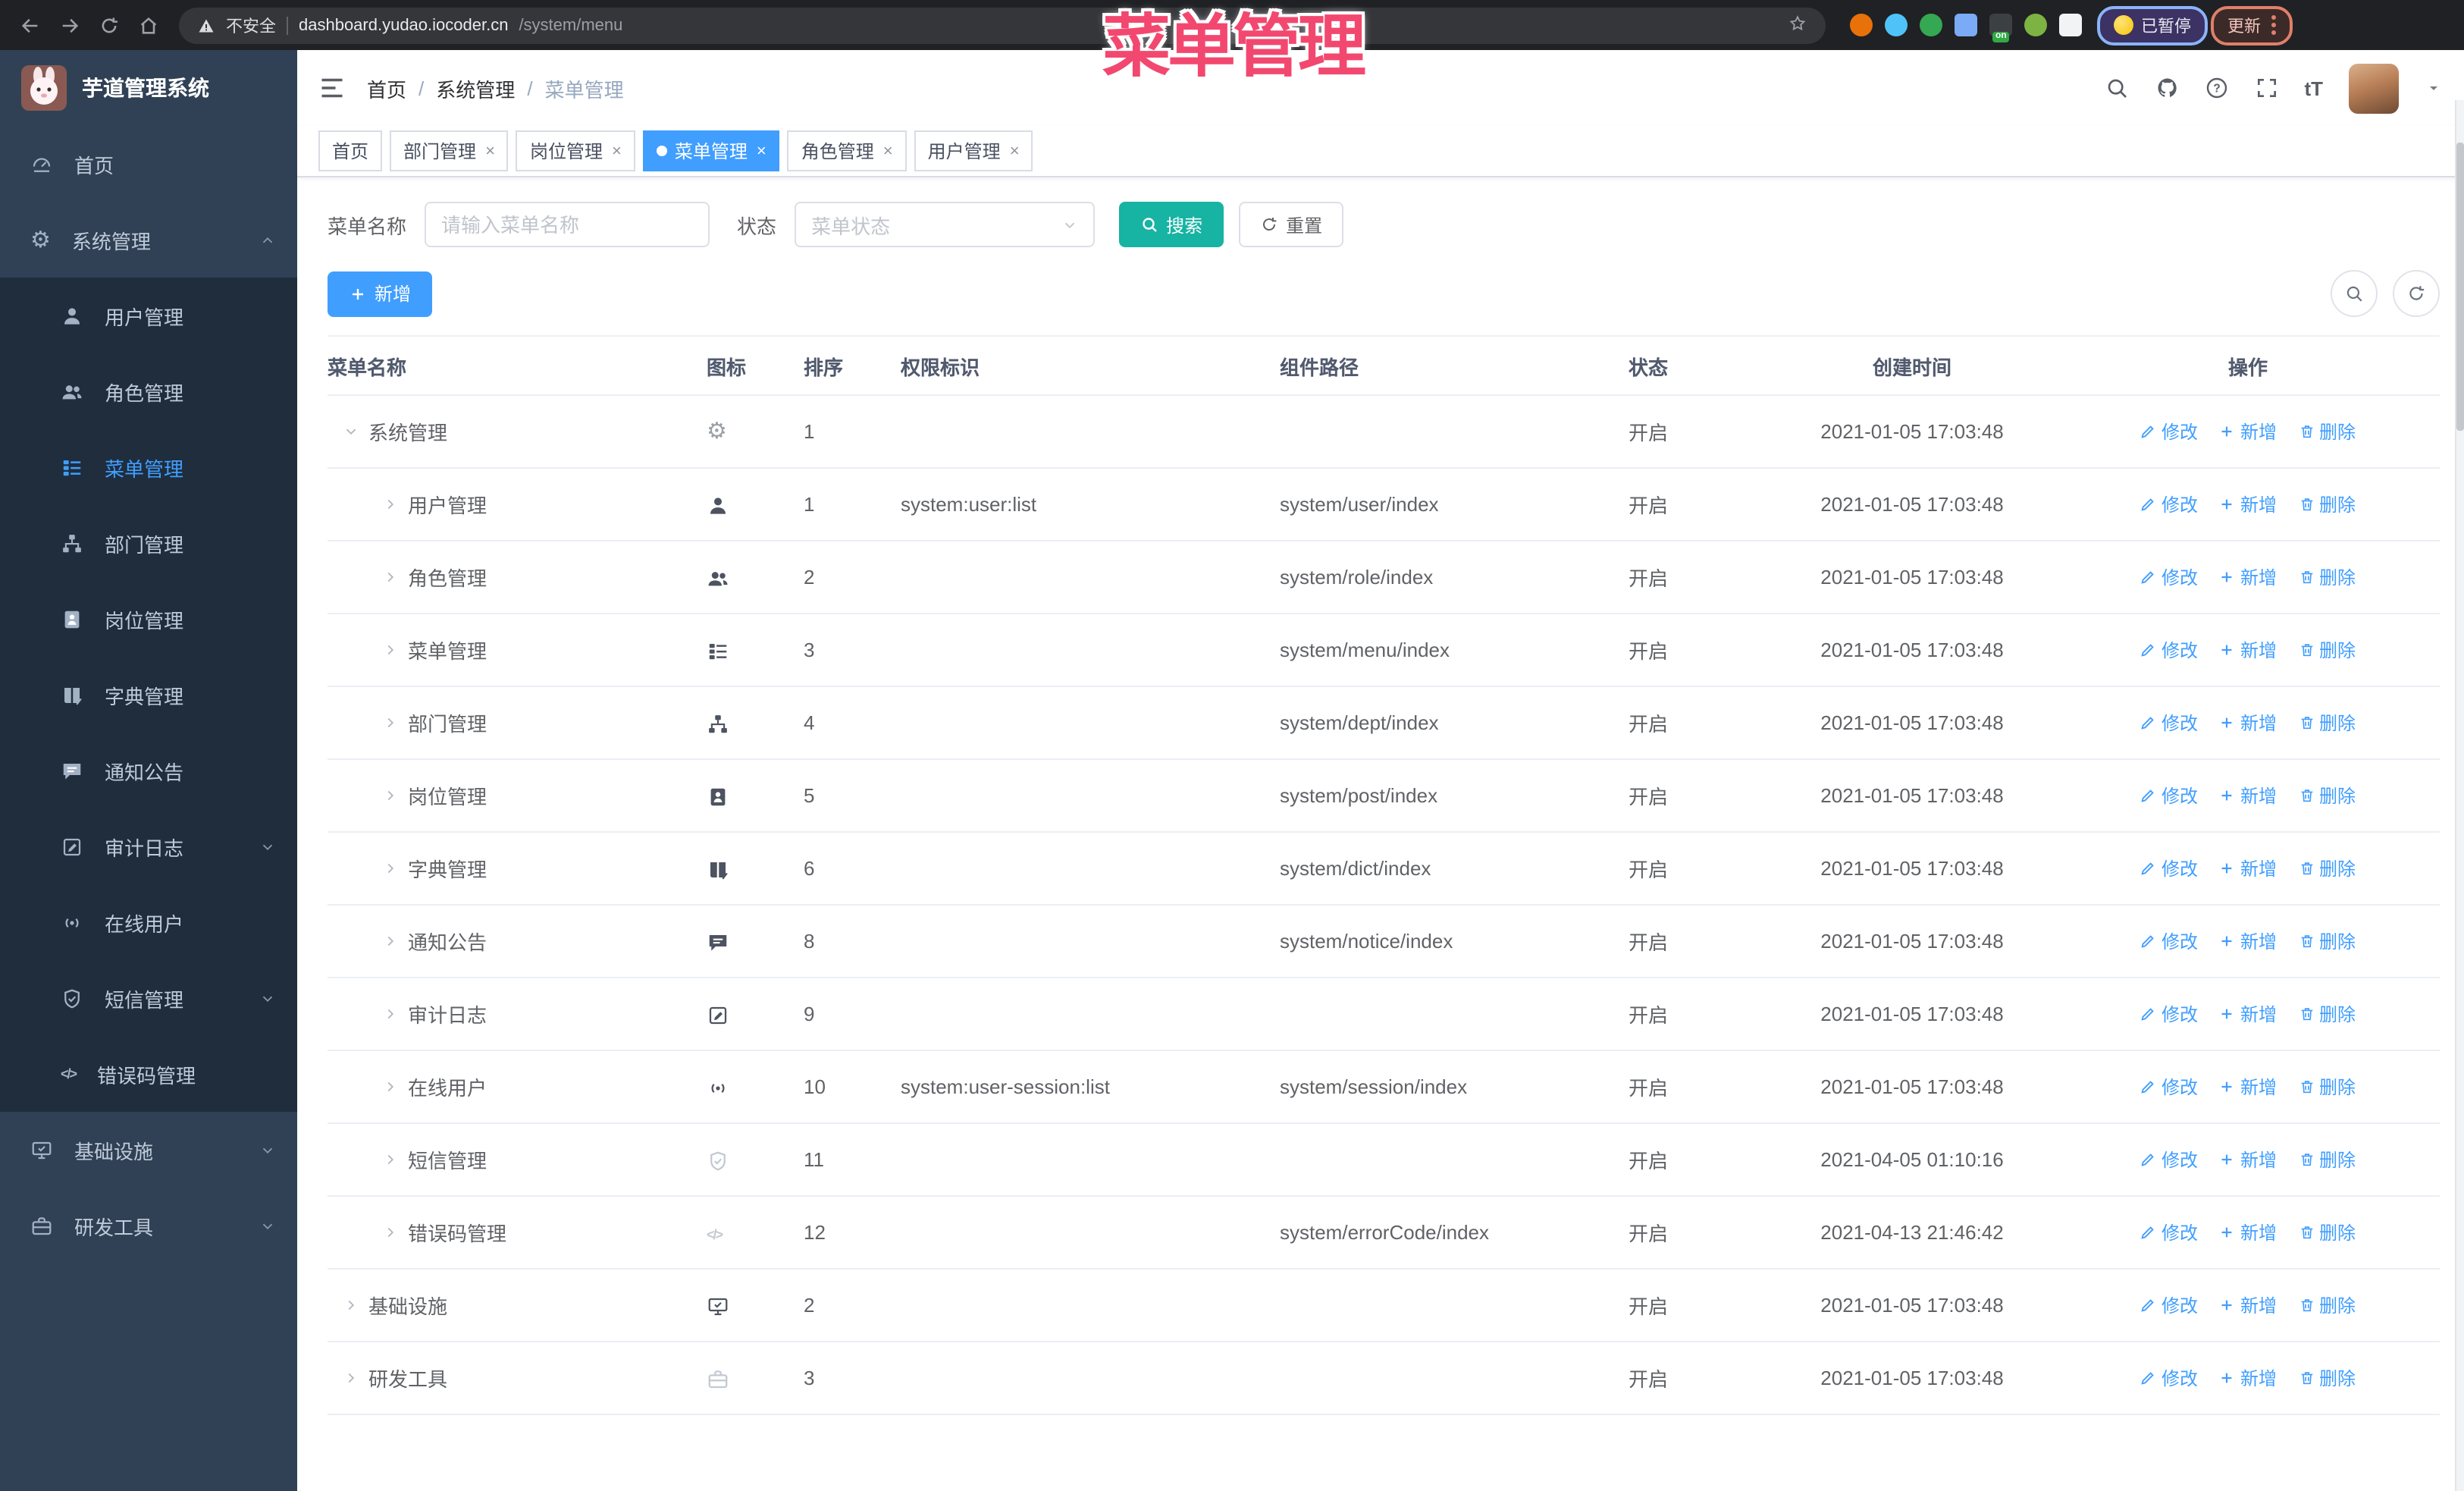  Describe the element at coordinates (148, 25) in the screenshot. I see `home-icon` at that location.